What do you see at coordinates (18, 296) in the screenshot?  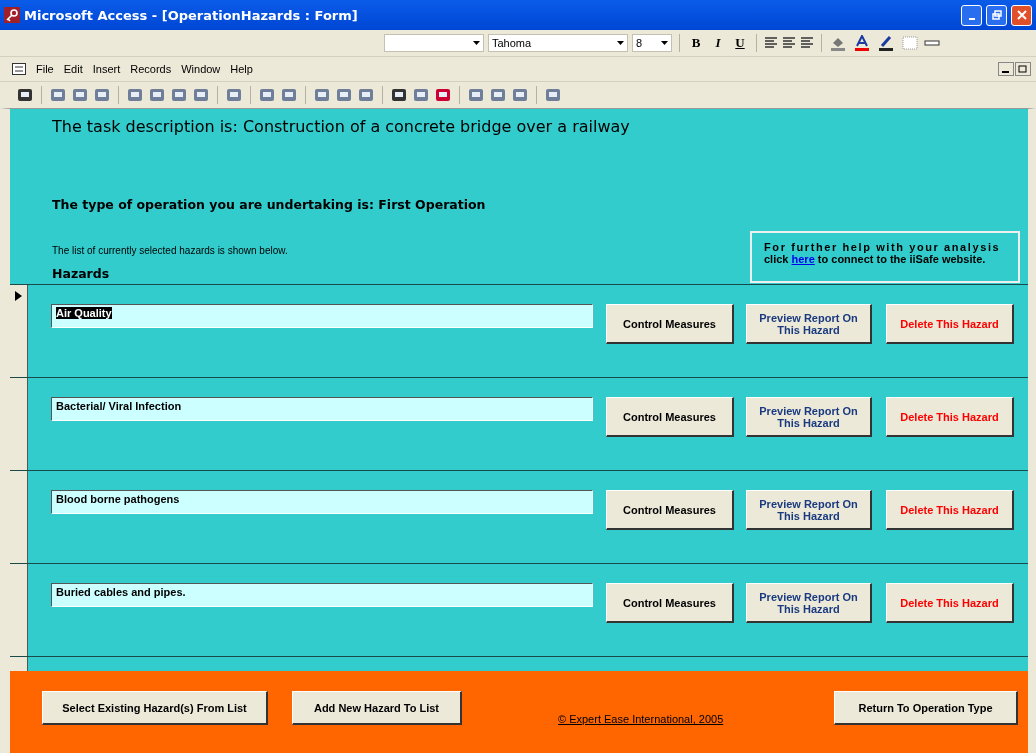 I see `current-record-icon` at bounding box center [18, 296].